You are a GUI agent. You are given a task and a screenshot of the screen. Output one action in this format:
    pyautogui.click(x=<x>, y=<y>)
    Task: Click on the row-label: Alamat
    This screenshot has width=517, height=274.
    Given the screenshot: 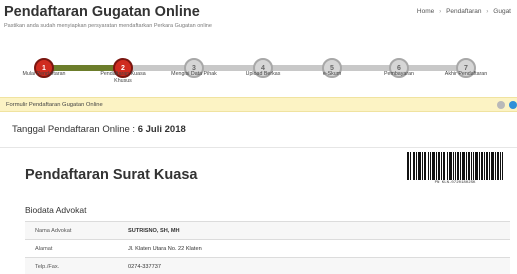 What is the action you would take?
    pyautogui.click(x=44, y=249)
    